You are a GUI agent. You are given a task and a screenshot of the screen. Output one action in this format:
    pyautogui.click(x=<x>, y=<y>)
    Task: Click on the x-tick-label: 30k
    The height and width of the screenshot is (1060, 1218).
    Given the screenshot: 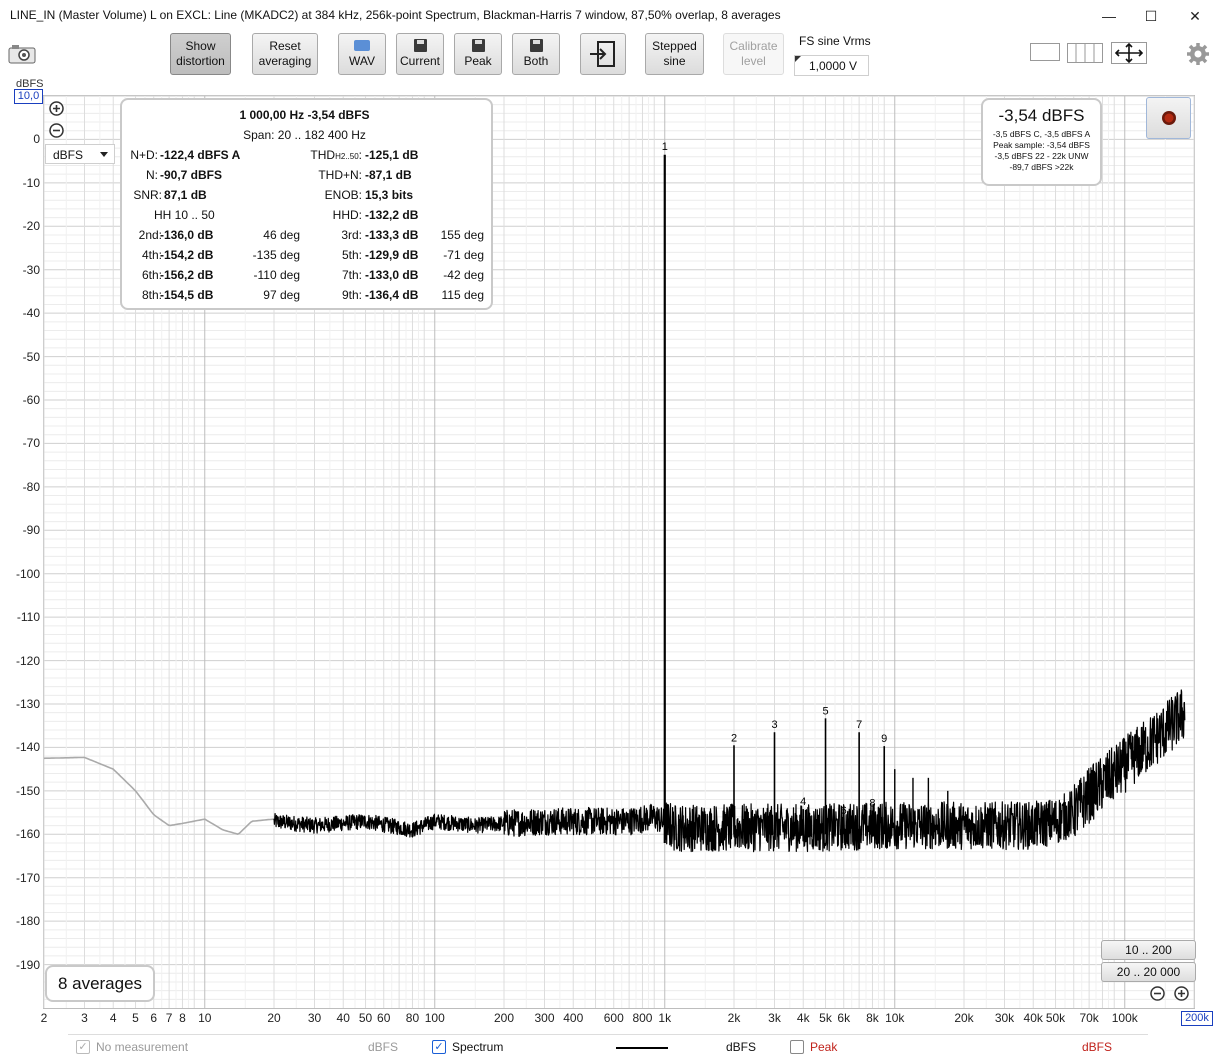 What is the action you would take?
    pyautogui.click(x=1004, y=1018)
    